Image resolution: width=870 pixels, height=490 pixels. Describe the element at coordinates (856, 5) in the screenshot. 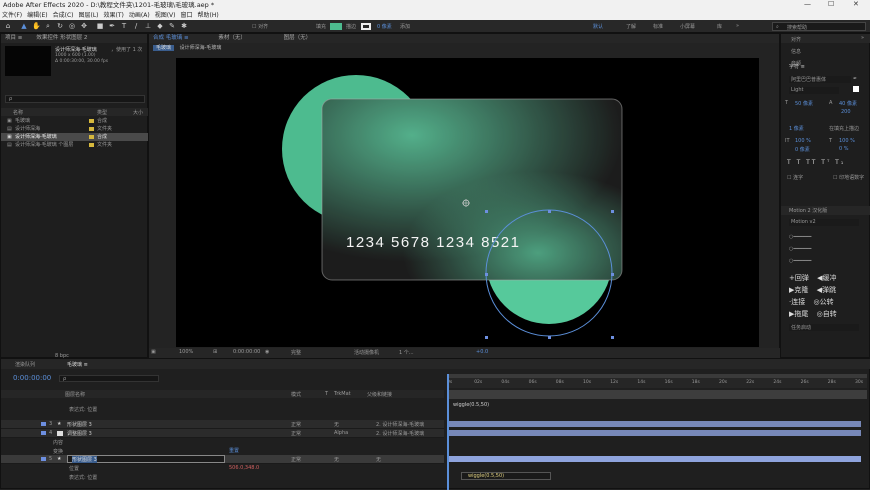

I see `close-button: ✕` at that location.